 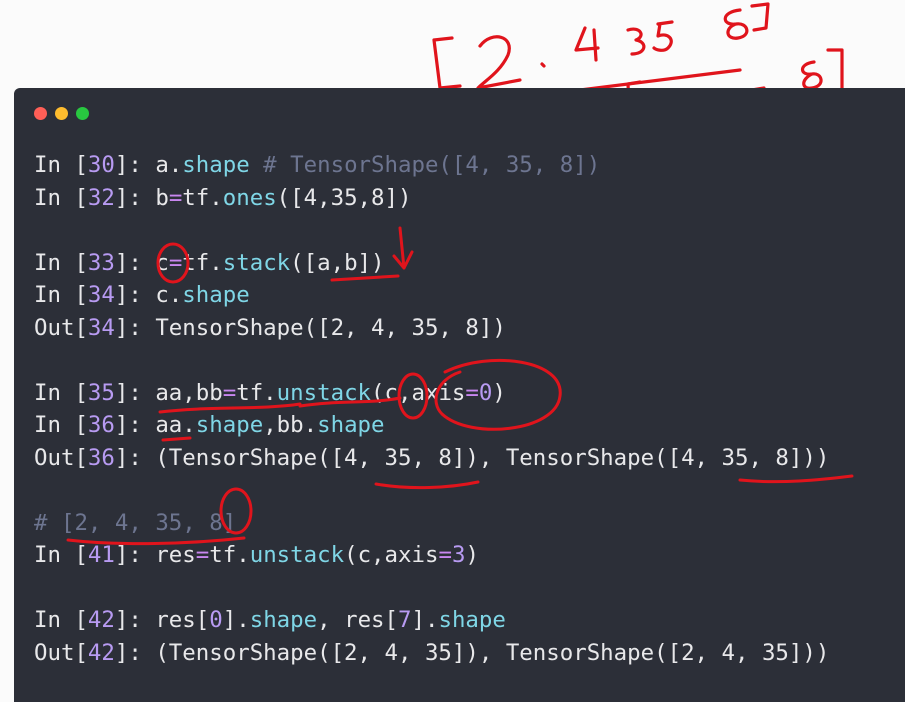 I want to click on maximize-dot-icon, so click(x=82, y=113).